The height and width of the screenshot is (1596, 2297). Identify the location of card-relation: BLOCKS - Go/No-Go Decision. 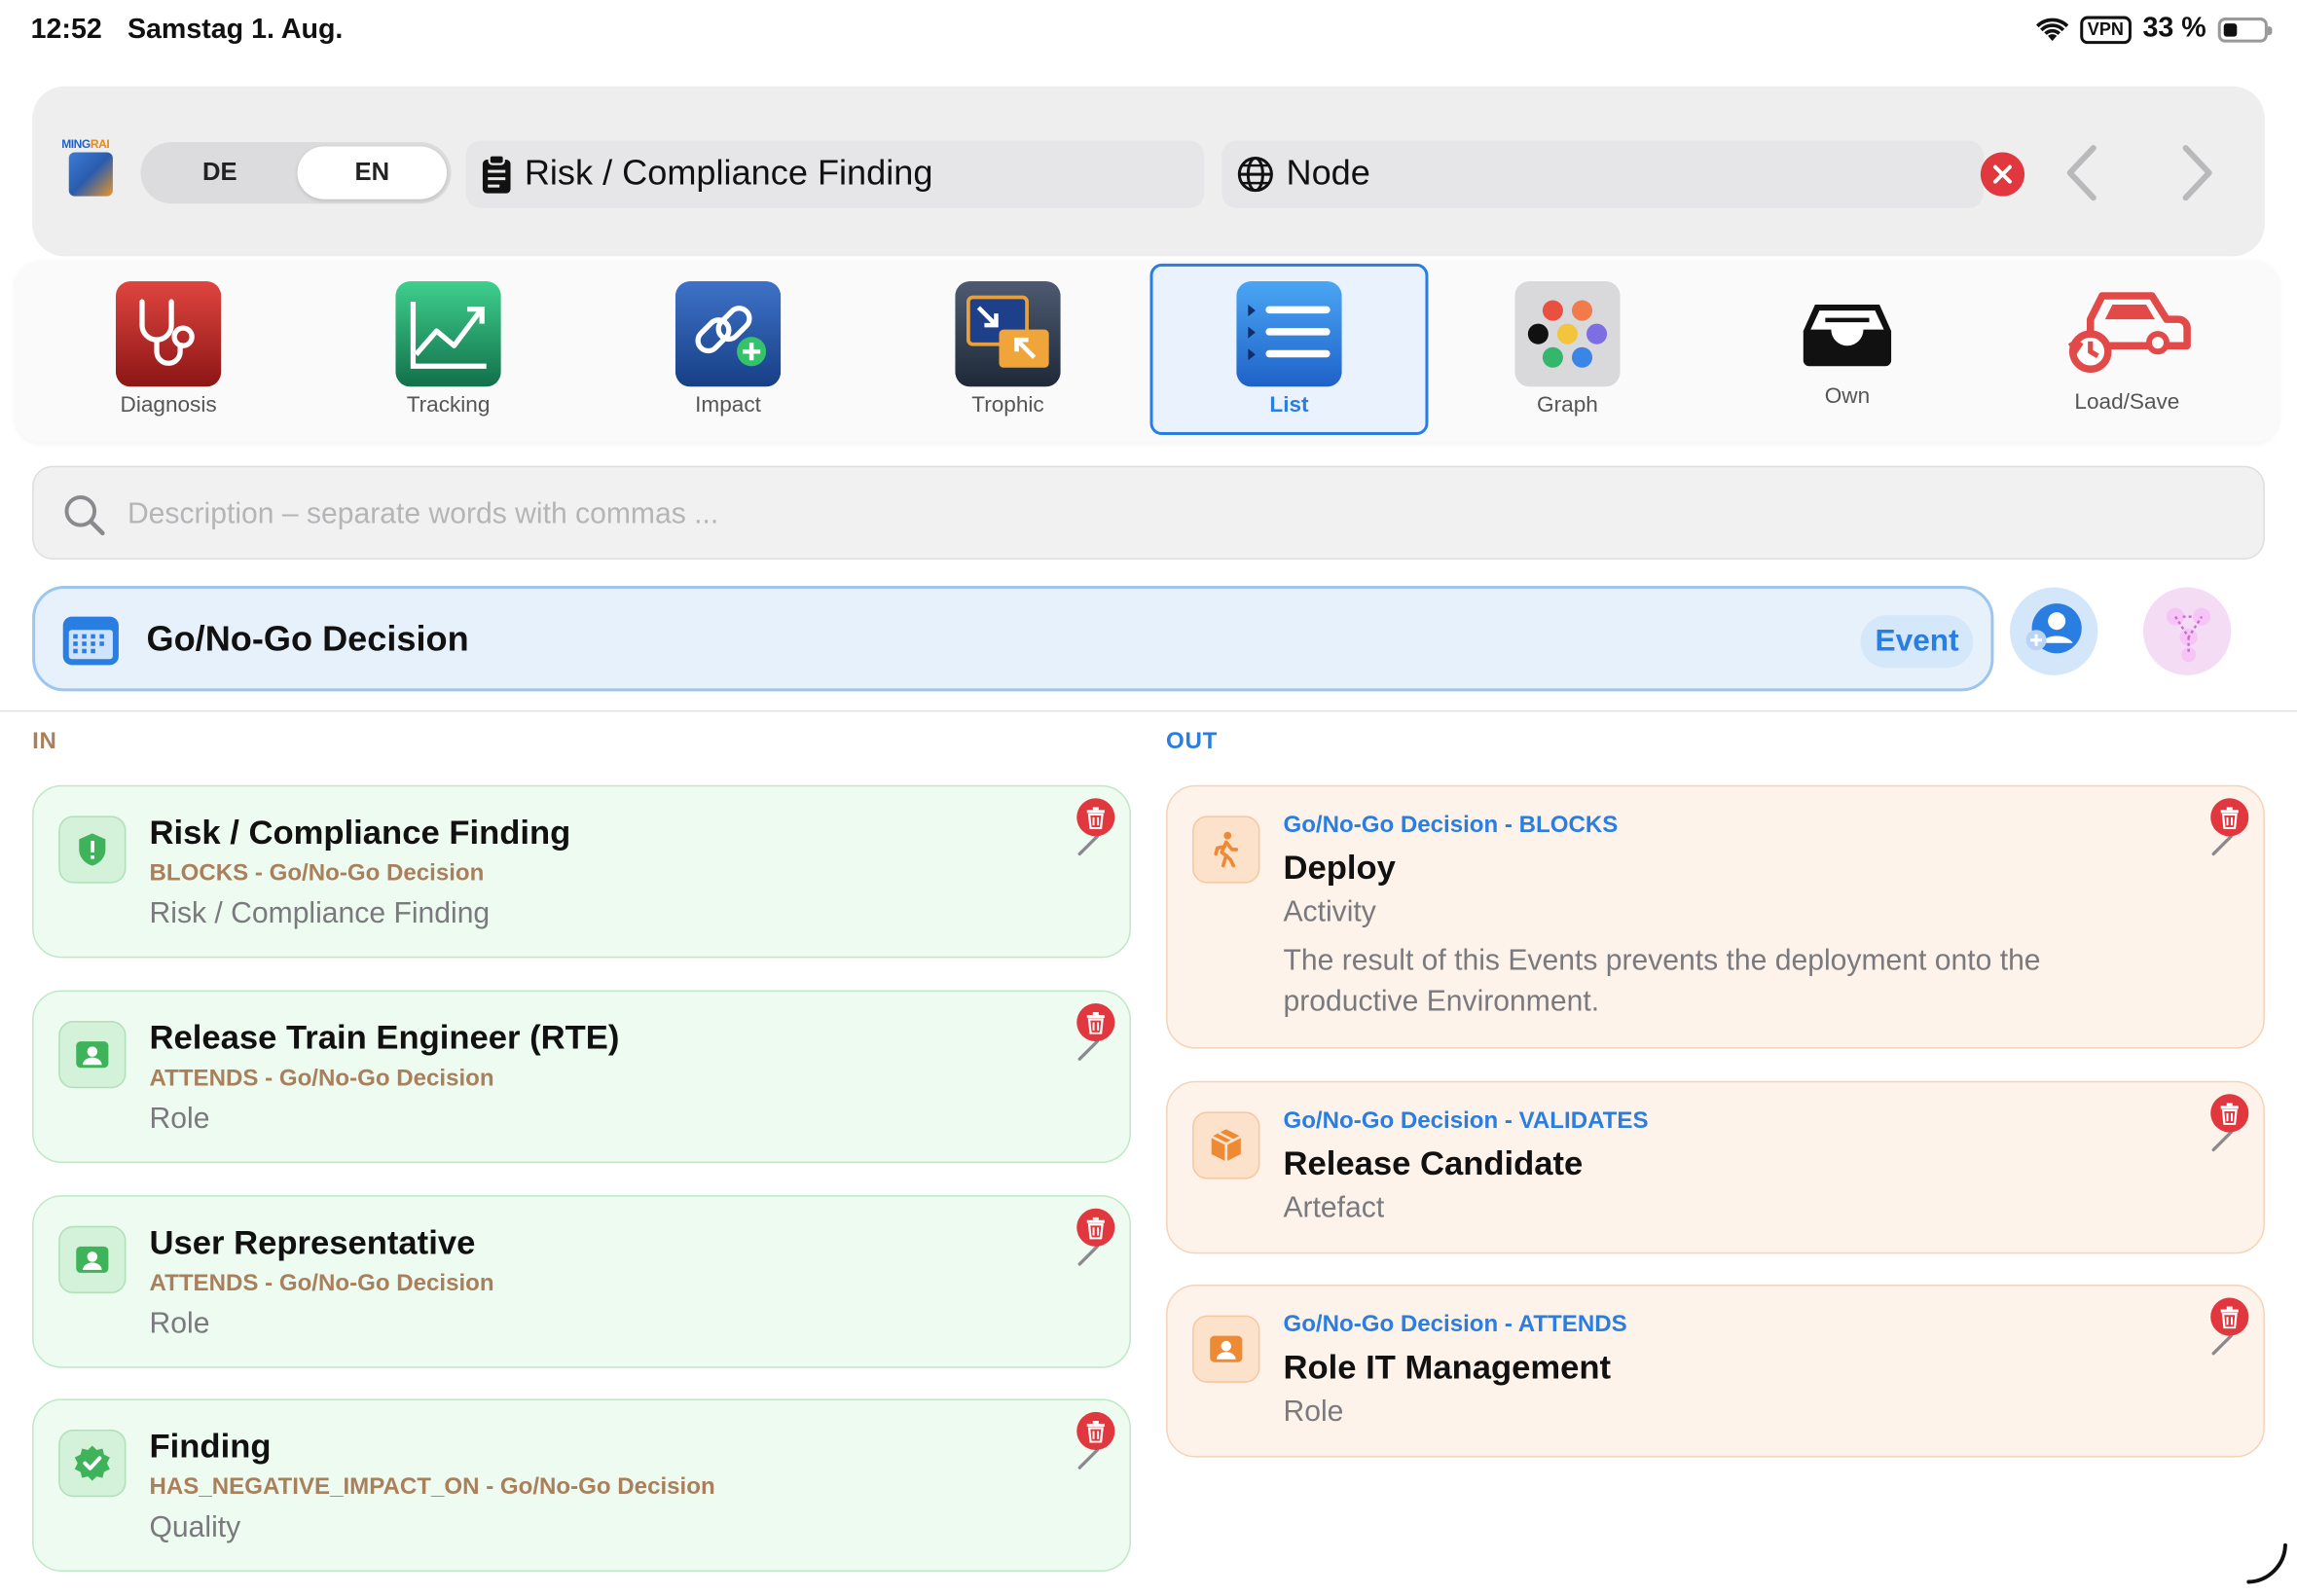
(317, 873).